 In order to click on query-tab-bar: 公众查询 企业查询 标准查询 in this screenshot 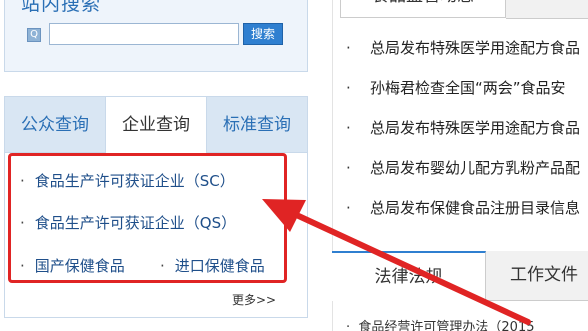, I will do `click(156, 125)`.